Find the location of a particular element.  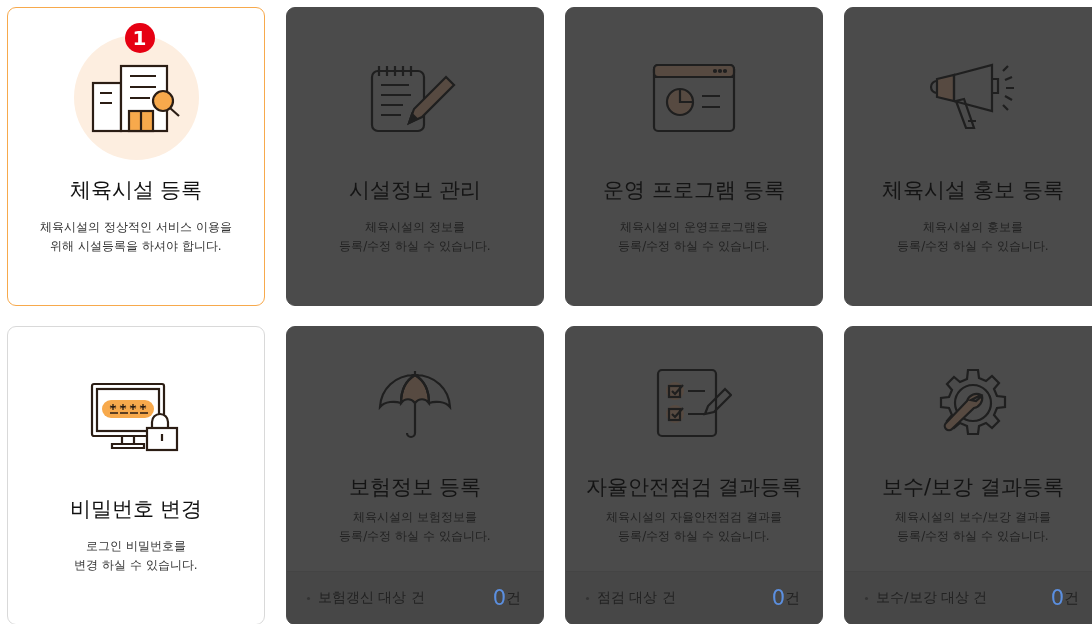

menu-card: 1 체육시설 등록 체육시설의 정상적인 서비스 이용을 위해 시설등록을 하셔야 합니다. is located at coordinates (136, 156).